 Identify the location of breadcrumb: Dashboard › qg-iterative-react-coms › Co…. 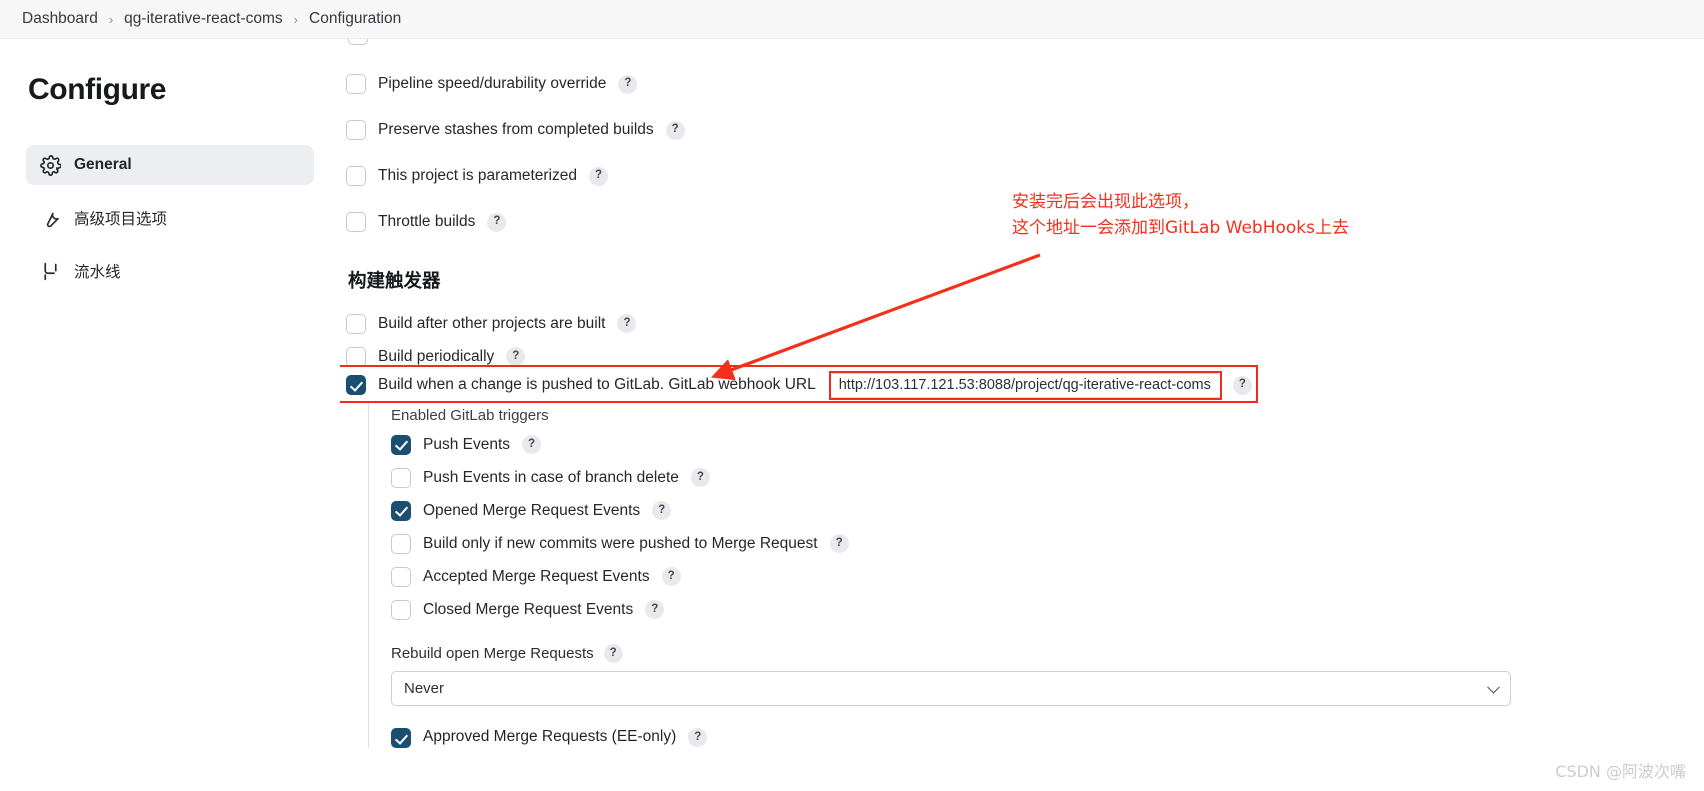
(852, 19).